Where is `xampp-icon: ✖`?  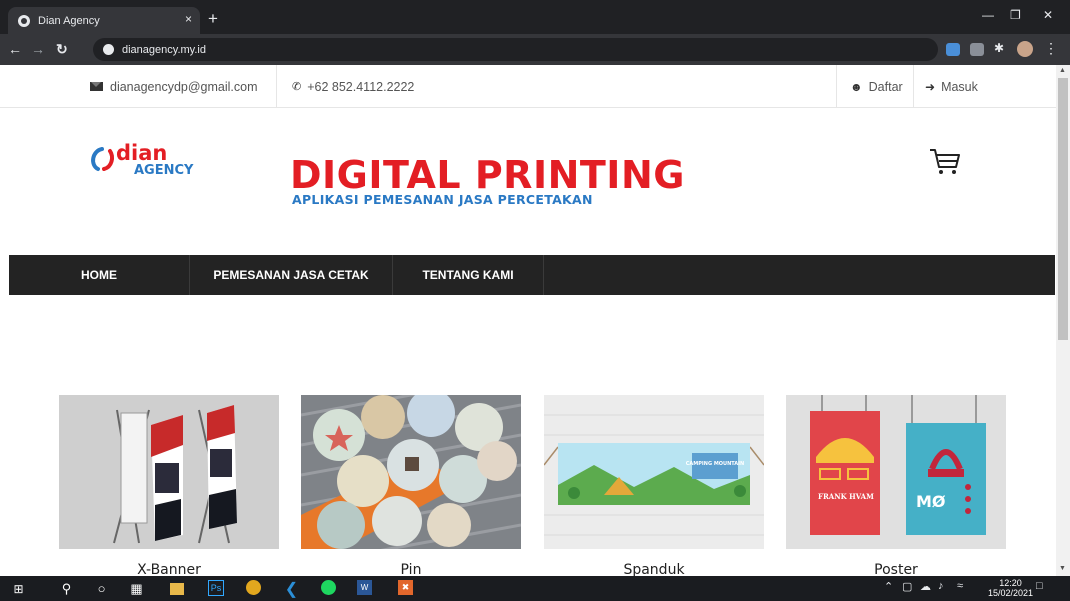
xampp-icon: ✖ is located at coordinates (405, 587).